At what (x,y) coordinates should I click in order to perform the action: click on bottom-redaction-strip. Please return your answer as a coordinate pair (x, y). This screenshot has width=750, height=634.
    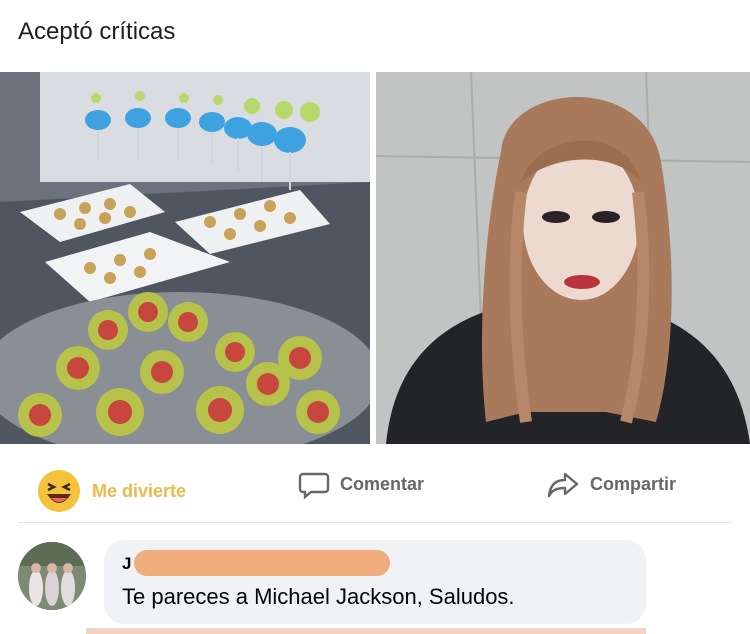
    Looking at the image, I should click on (366, 631).